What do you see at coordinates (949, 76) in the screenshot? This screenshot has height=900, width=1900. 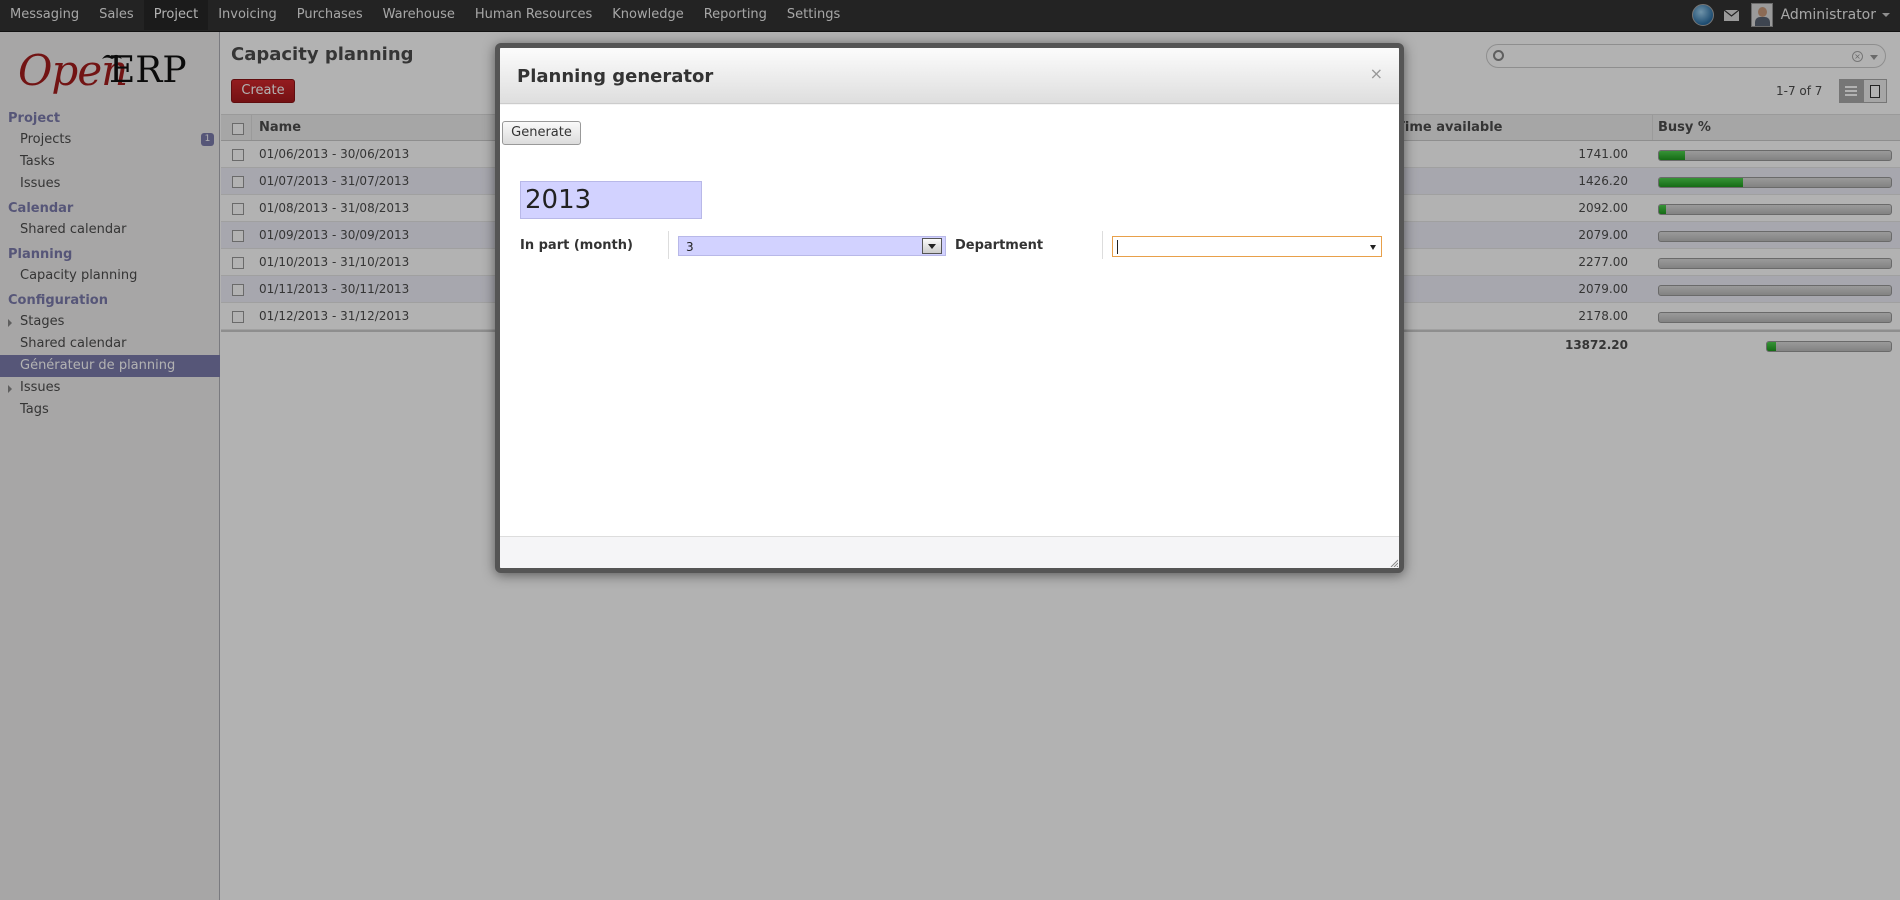 I see `dialog-header: Planning generator ×` at bounding box center [949, 76].